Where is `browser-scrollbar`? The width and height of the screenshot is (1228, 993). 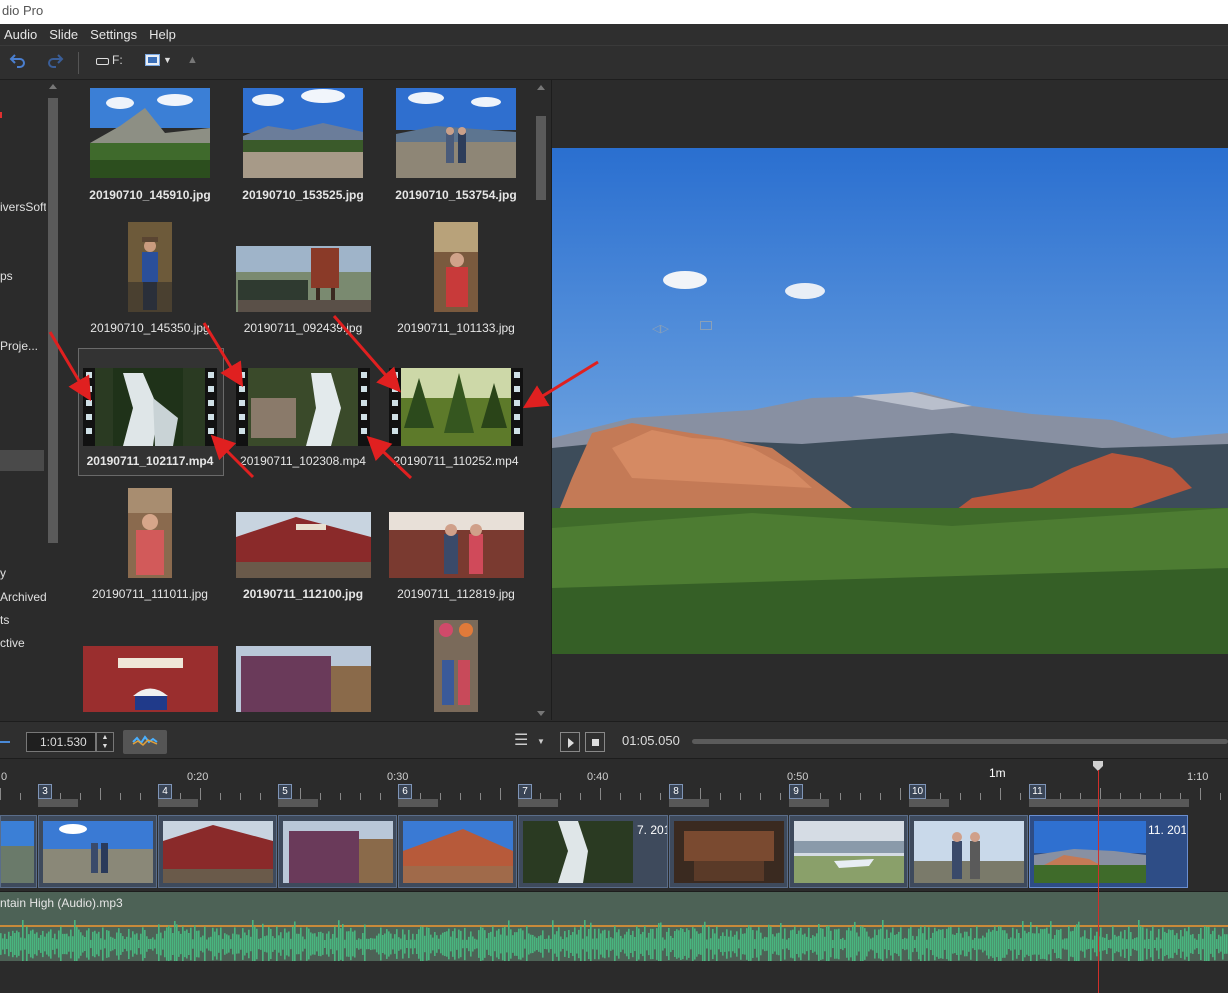
browser-scrollbar is located at coordinates (541, 400).